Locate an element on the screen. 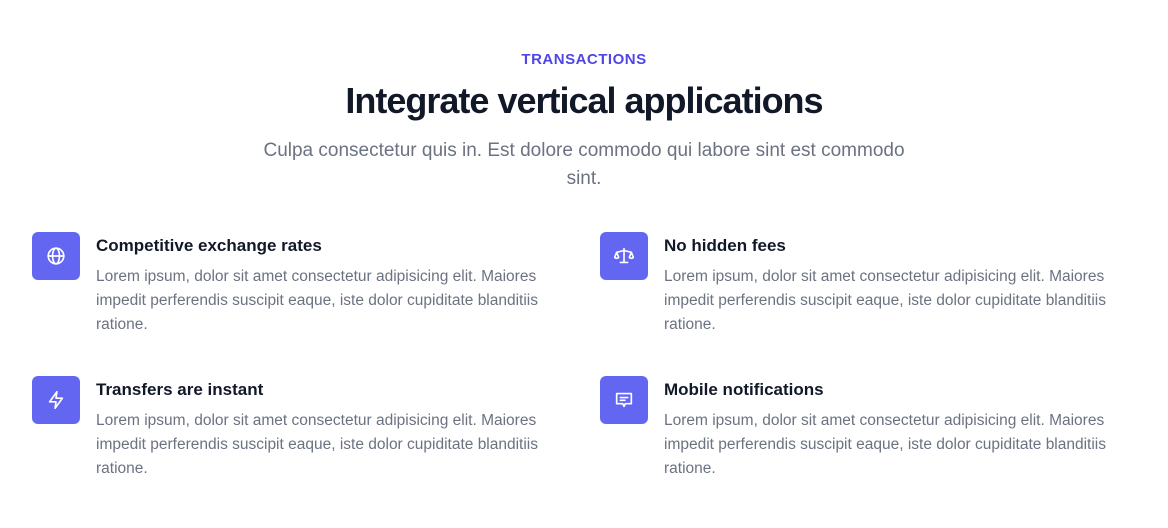 The height and width of the screenshot is (528, 1168). globe-icon is located at coordinates (56, 256).